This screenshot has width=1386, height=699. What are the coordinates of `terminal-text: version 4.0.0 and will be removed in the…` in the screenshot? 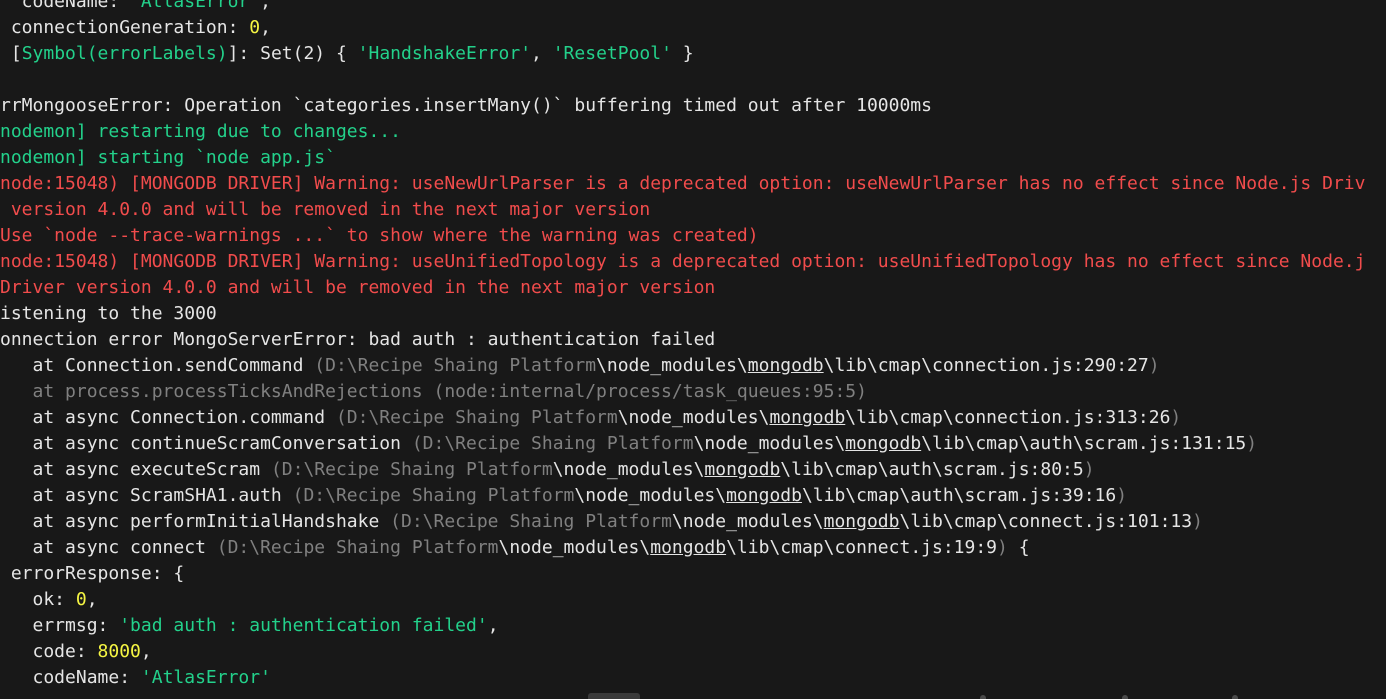 It's located at (325, 209).